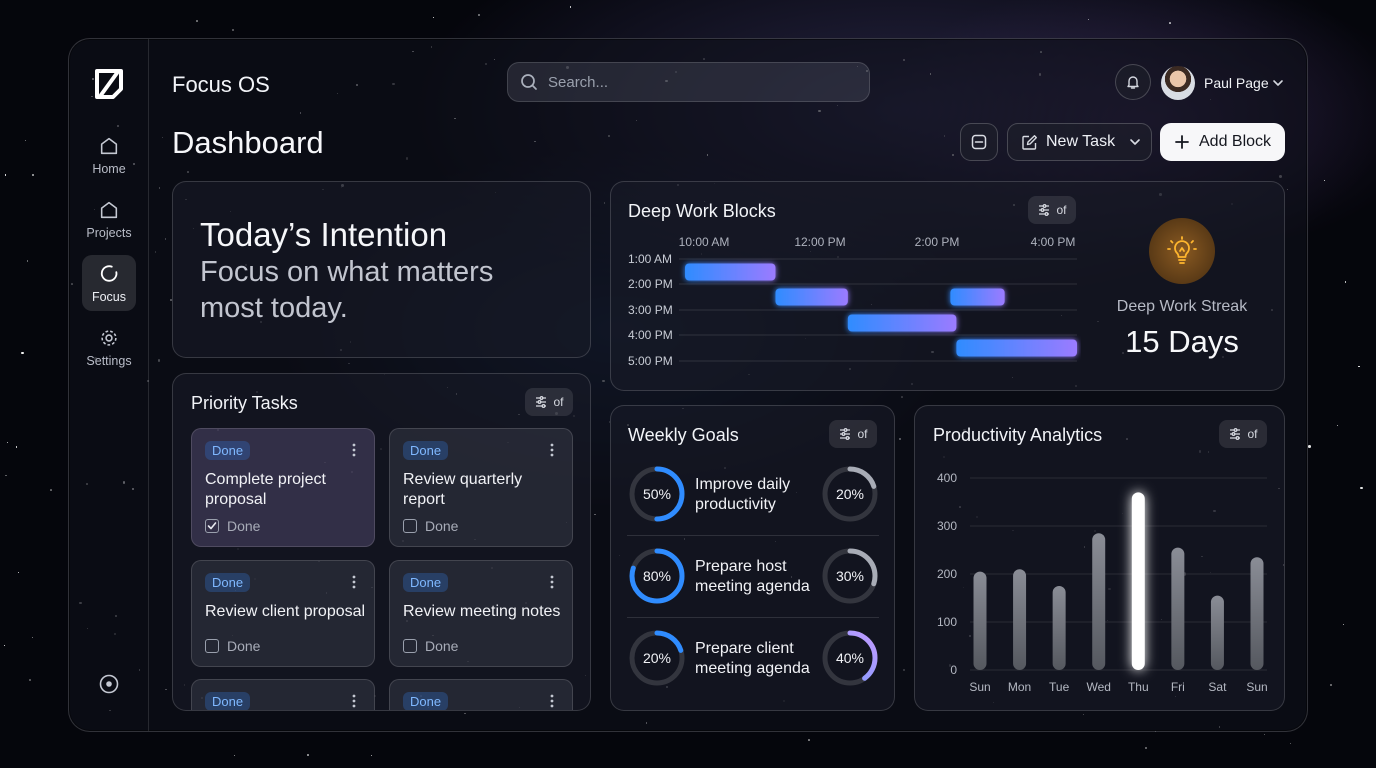 The width and height of the screenshot is (1376, 768). I want to click on new-task-button: New Task, so click(1079, 142).